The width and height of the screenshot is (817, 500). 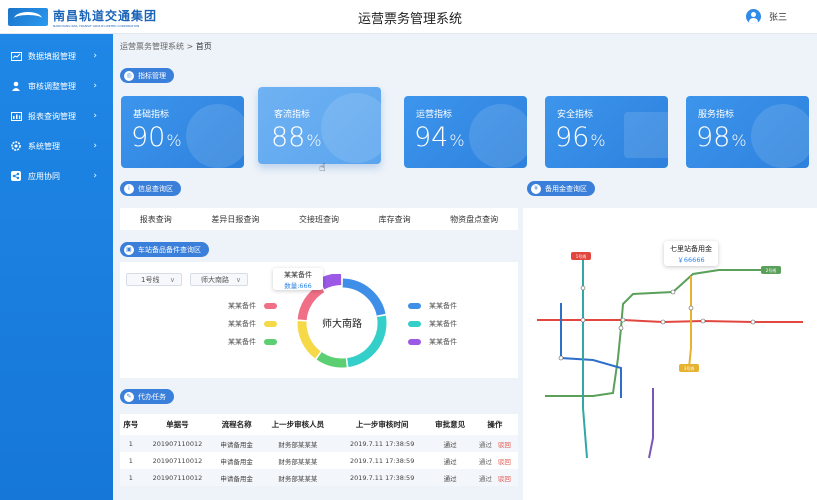 What do you see at coordinates (129, 188) in the screenshot?
I see `info-icon: i` at bounding box center [129, 188].